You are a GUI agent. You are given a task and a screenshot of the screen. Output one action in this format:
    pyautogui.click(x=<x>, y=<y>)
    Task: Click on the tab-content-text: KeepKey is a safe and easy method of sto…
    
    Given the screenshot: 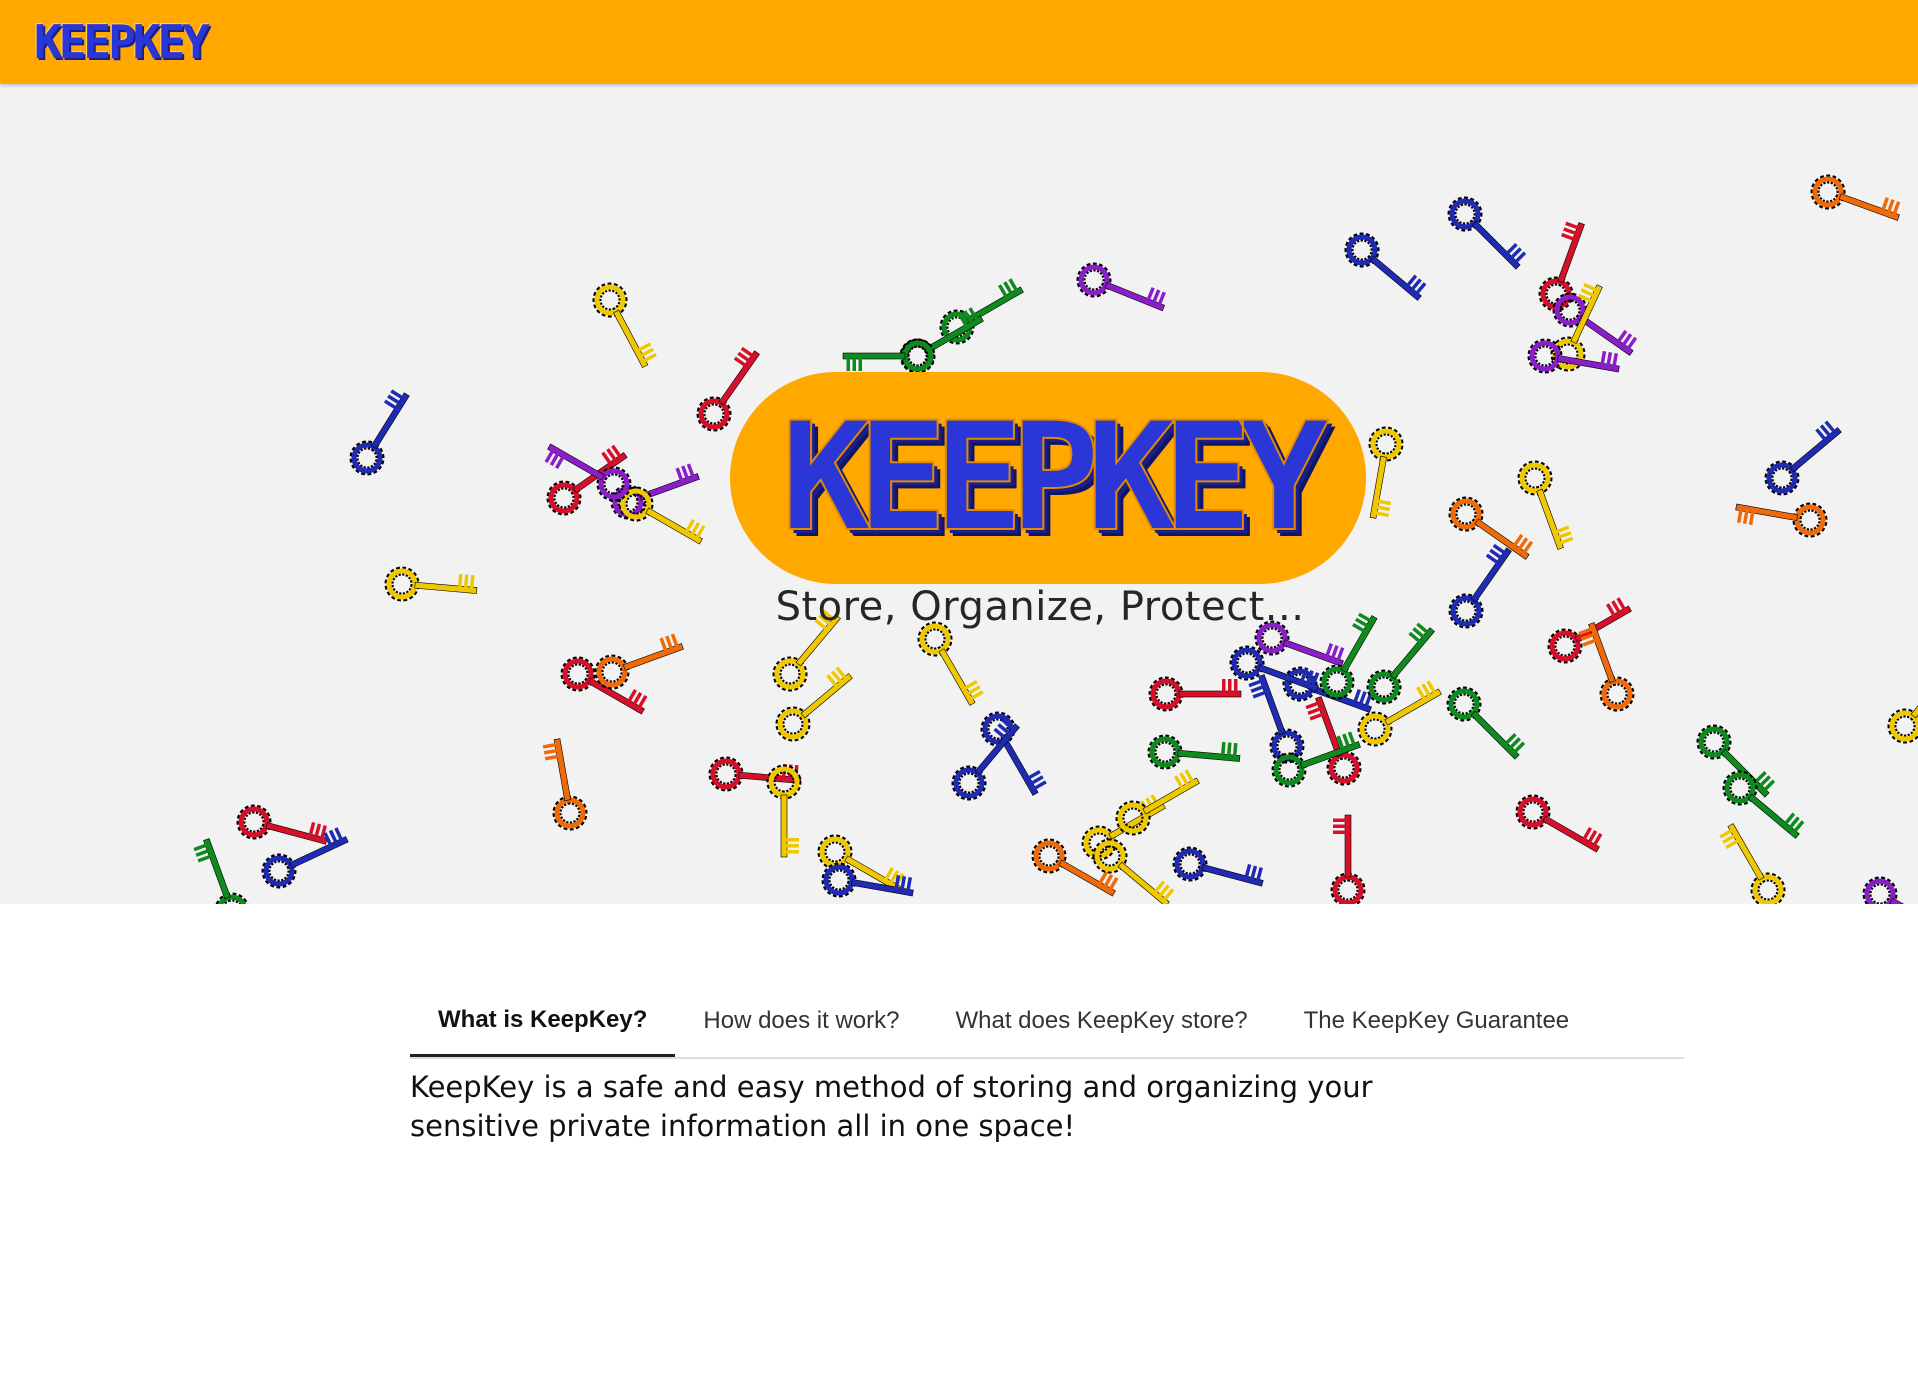 What is the action you would take?
    pyautogui.click(x=891, y=1106)
    